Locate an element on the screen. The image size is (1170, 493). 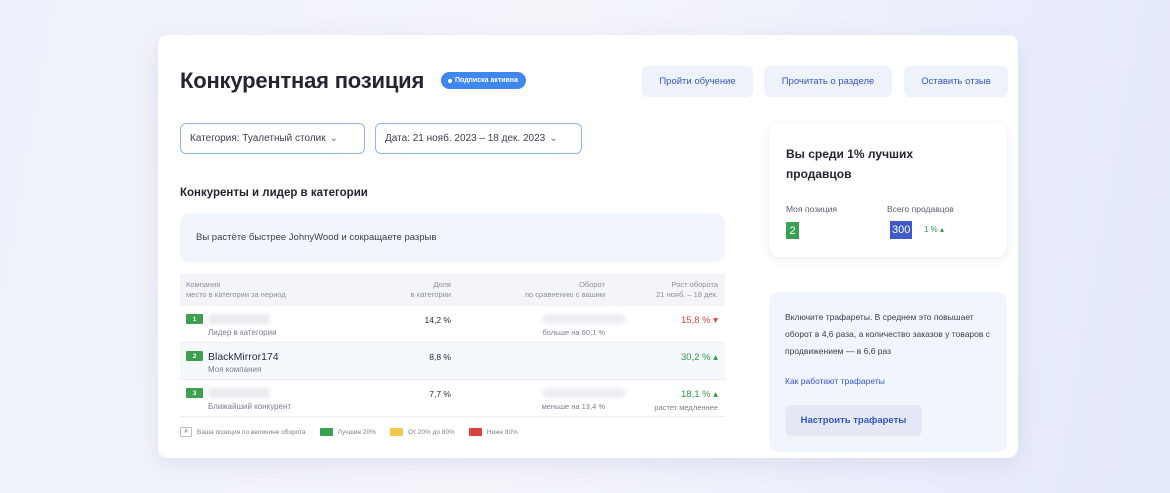
legend-label: Лучшие 20% is located at coordinates (356, 432).